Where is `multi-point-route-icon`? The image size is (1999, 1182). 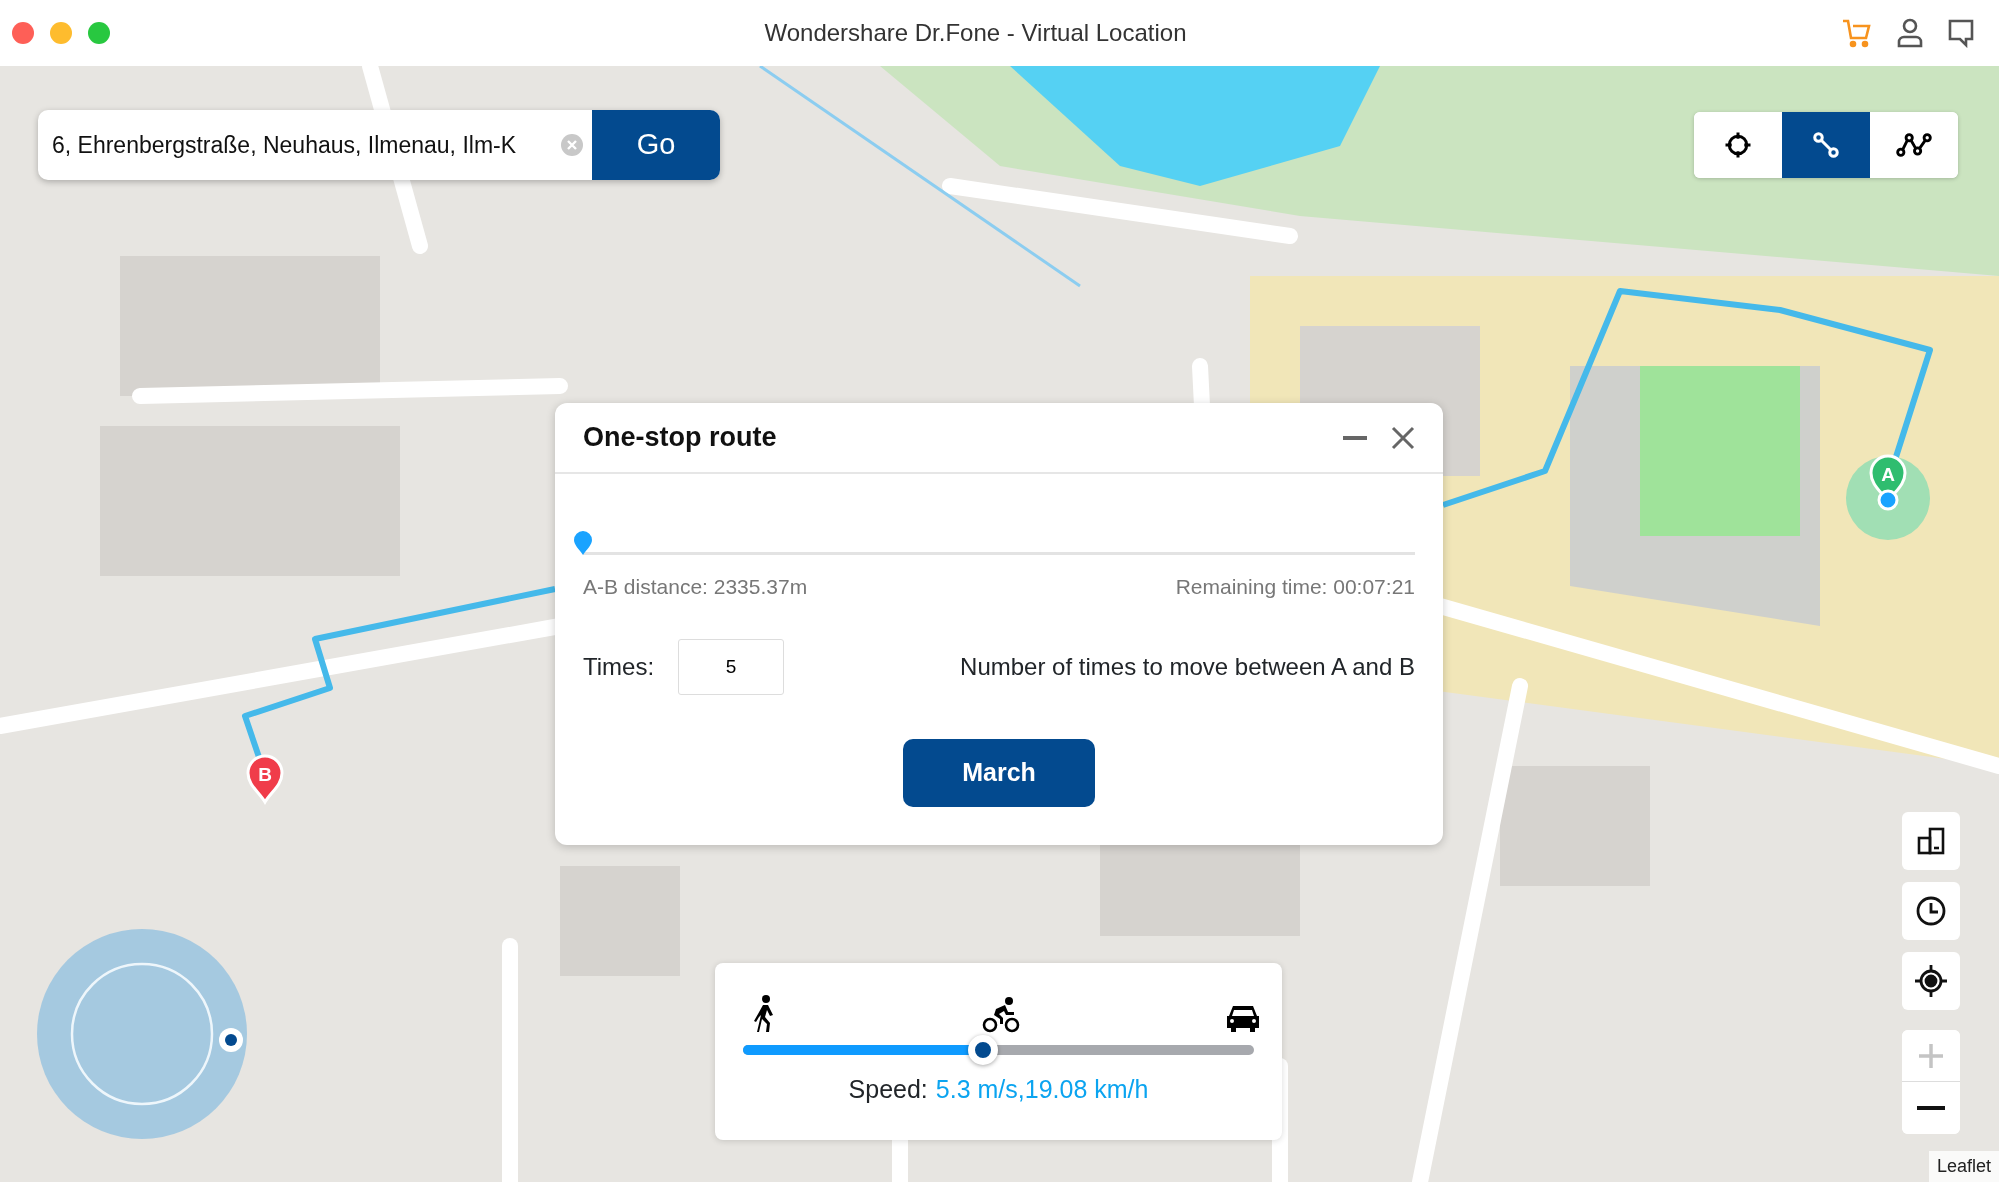
multi-point-route-icon is located at coordinates (1914, 145).